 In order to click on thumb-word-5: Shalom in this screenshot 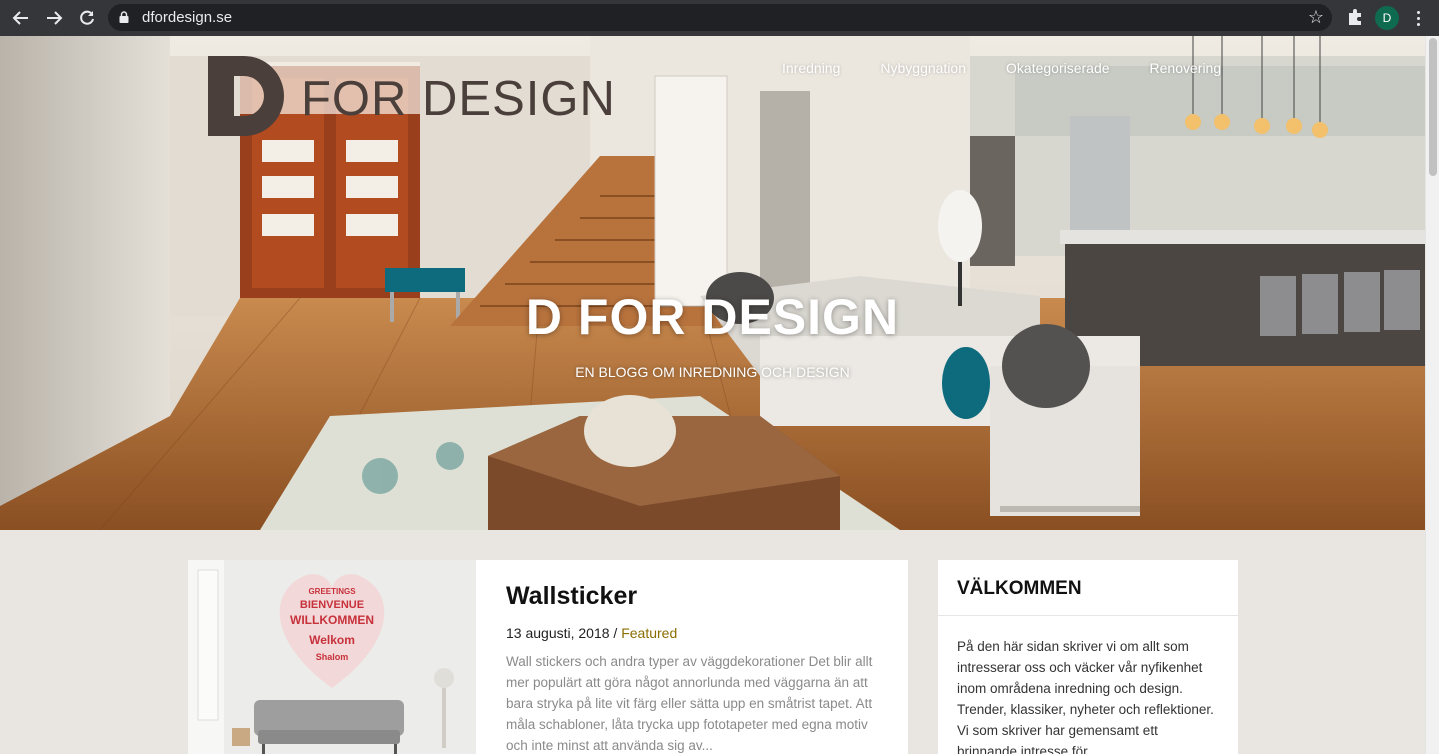, I will do `click(332, 657)`.